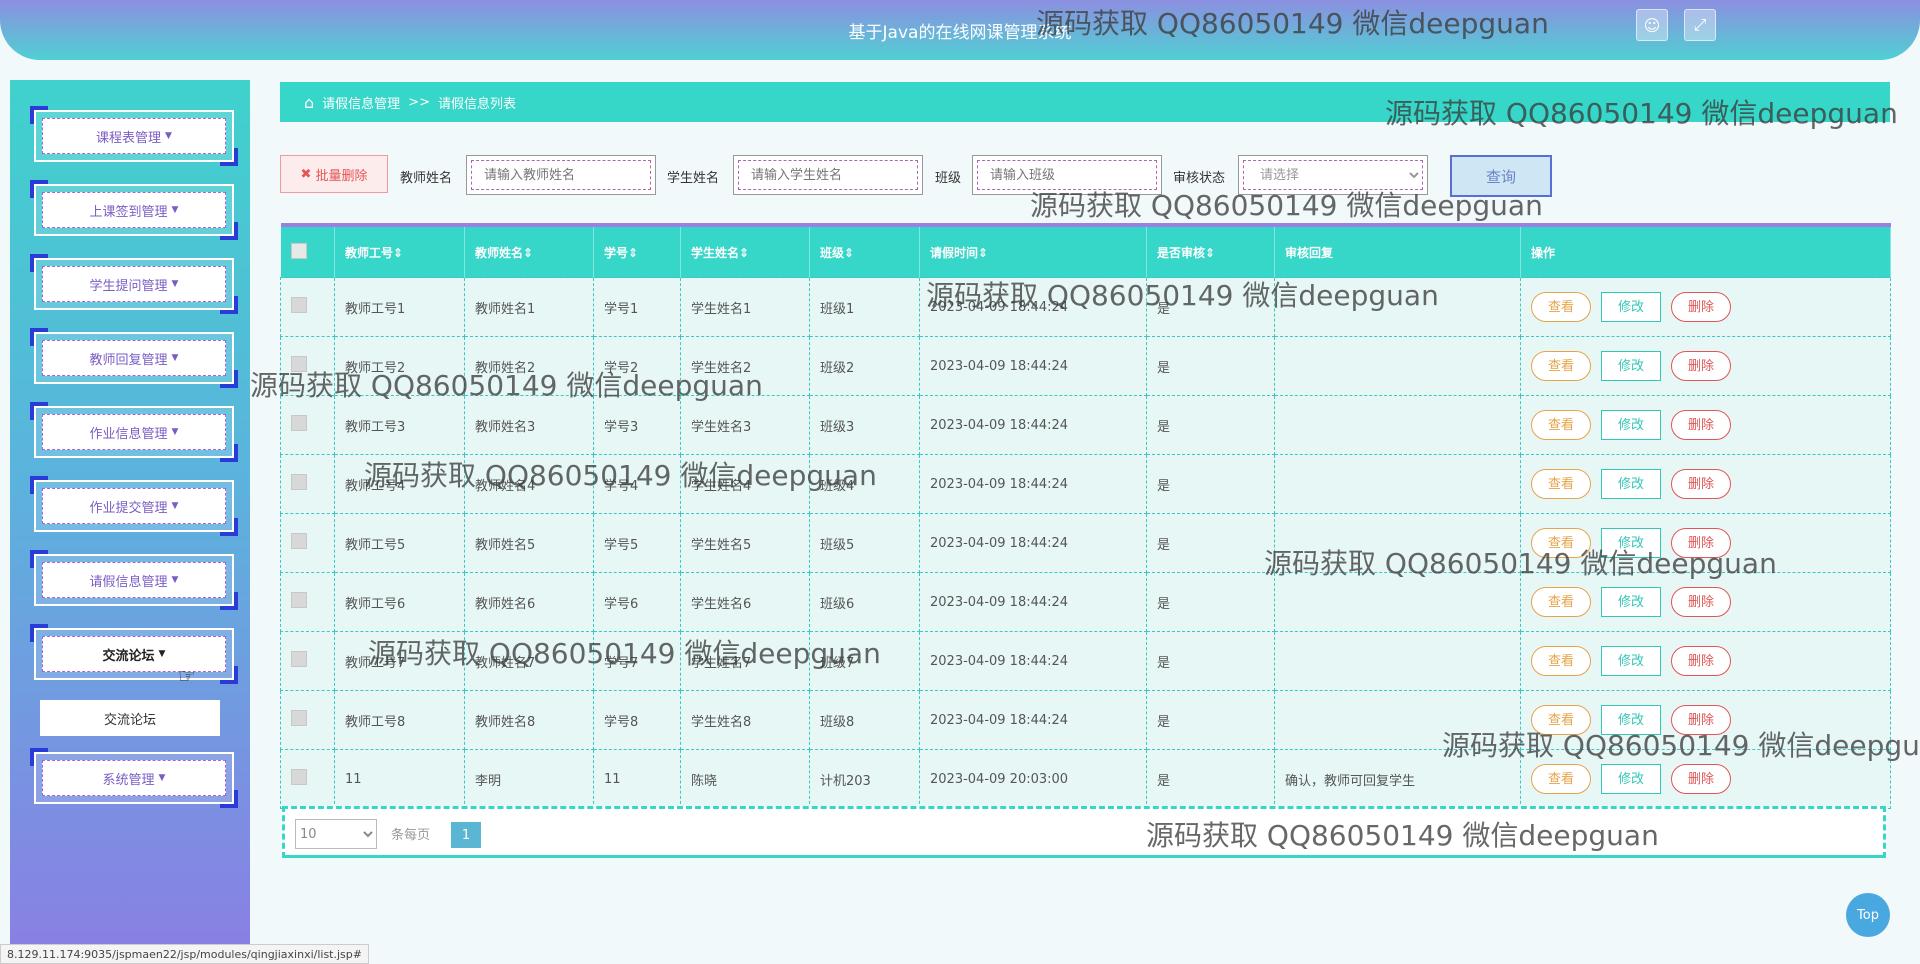 The height and width of the screenshot is (964, 1920). I want to click on fullscreen-icon: ⤢, so click(1700, 25).